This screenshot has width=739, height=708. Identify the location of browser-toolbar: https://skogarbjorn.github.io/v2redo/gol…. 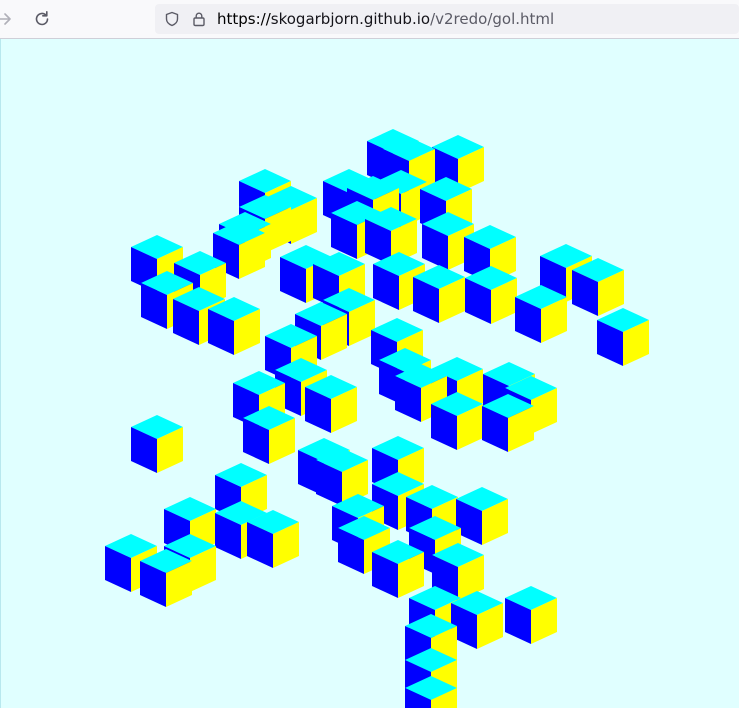
(369, 19).